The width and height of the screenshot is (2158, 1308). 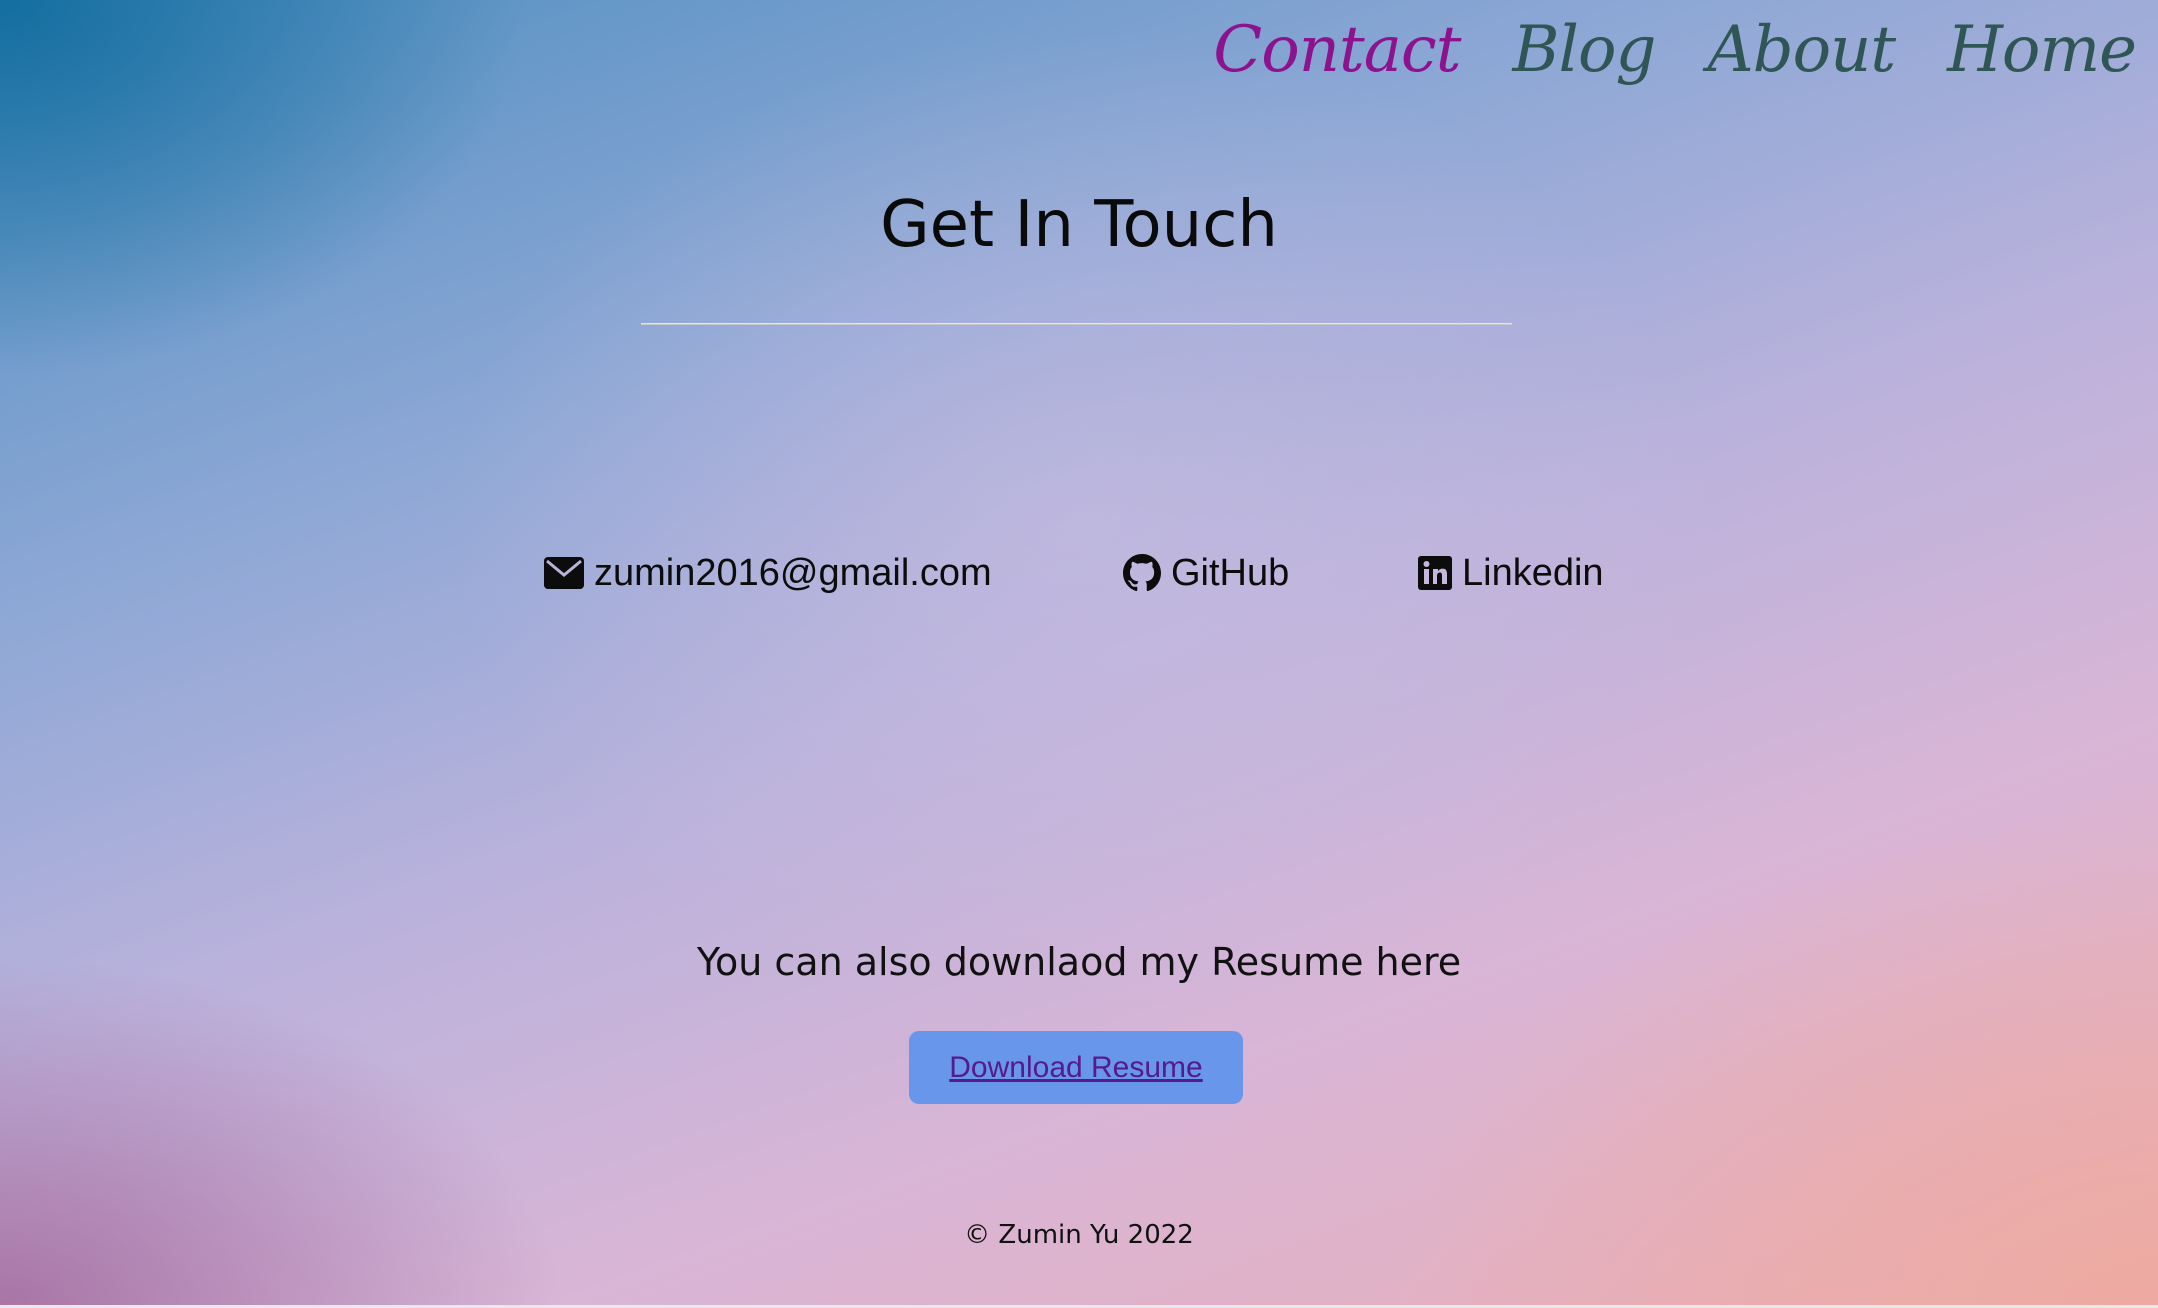 I want to click on page-title: Get In Touch, so click(x=1079, y=225).